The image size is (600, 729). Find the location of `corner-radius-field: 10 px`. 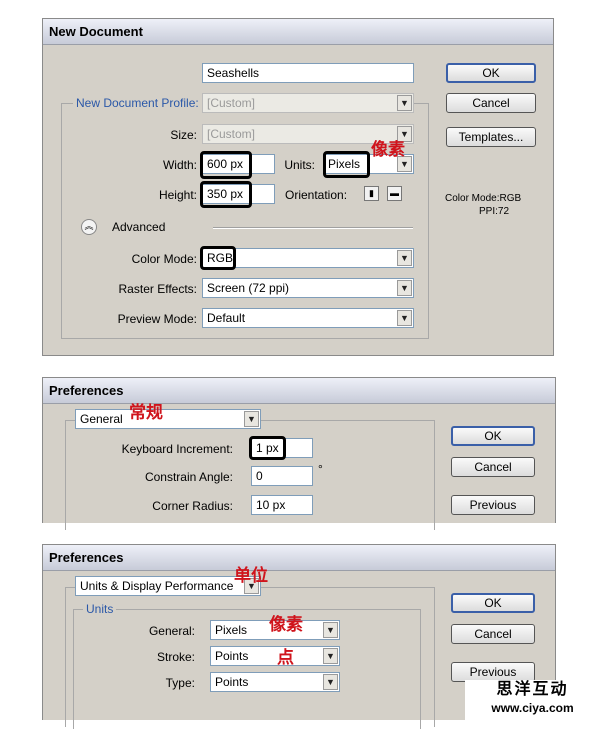

corner-radius-field: 10 px is located at coordinates (282, 505).